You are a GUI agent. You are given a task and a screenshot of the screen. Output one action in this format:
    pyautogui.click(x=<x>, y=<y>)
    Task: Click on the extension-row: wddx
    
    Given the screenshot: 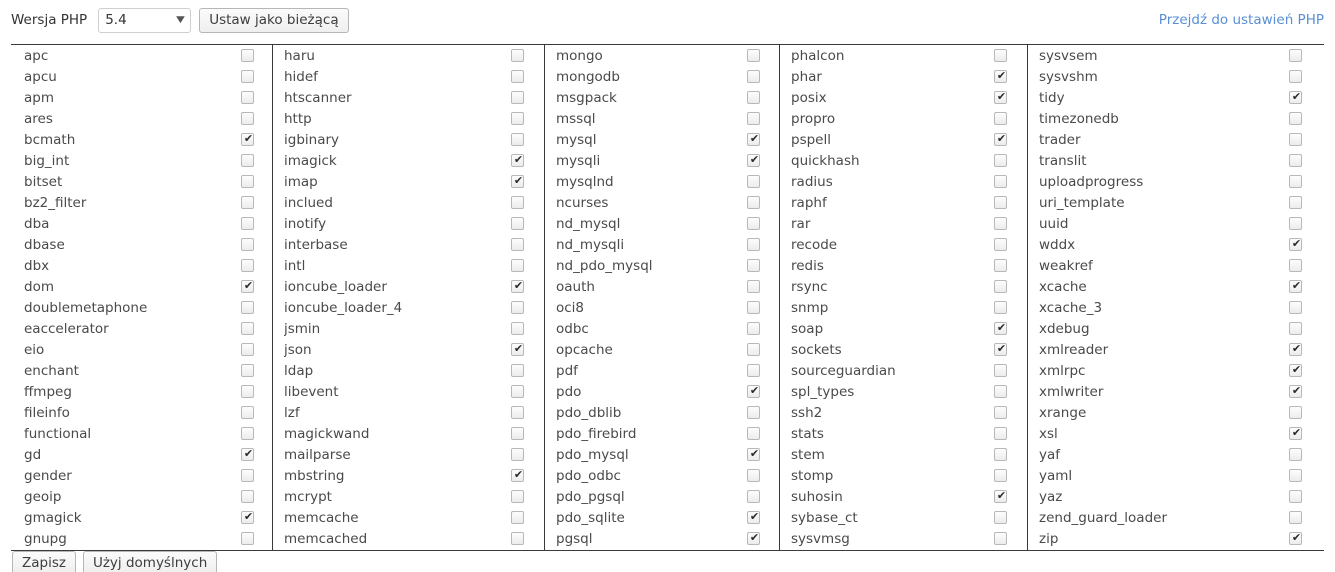 What is the action you would take?
    pyautogui.click(x=1176, y=244)
    